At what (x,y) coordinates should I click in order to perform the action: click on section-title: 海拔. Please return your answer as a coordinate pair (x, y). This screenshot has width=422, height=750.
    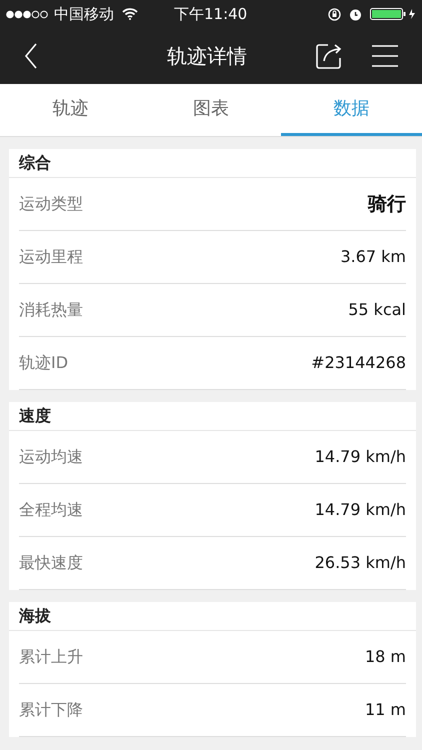
    Looking at the image, I should click on (212, 616).